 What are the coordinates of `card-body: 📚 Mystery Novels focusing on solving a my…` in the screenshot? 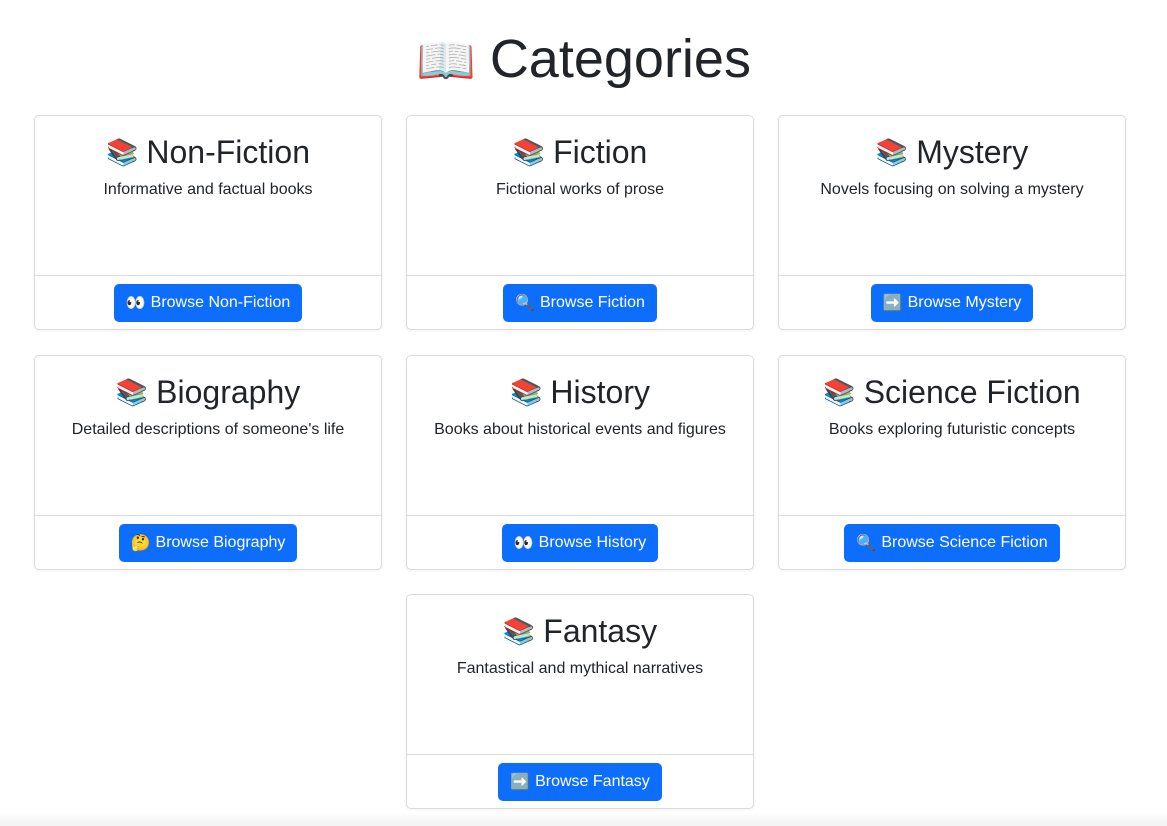 It's located at (952, 195).